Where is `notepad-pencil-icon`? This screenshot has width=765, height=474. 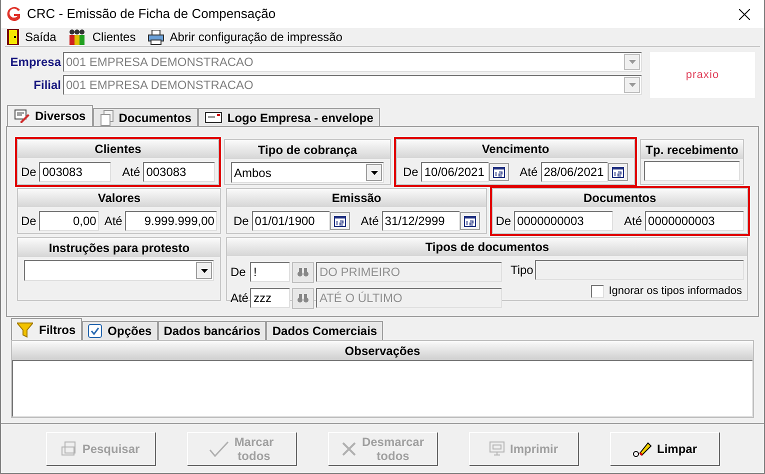 notepad-pencil-icon is located at coordinates (22, 116).